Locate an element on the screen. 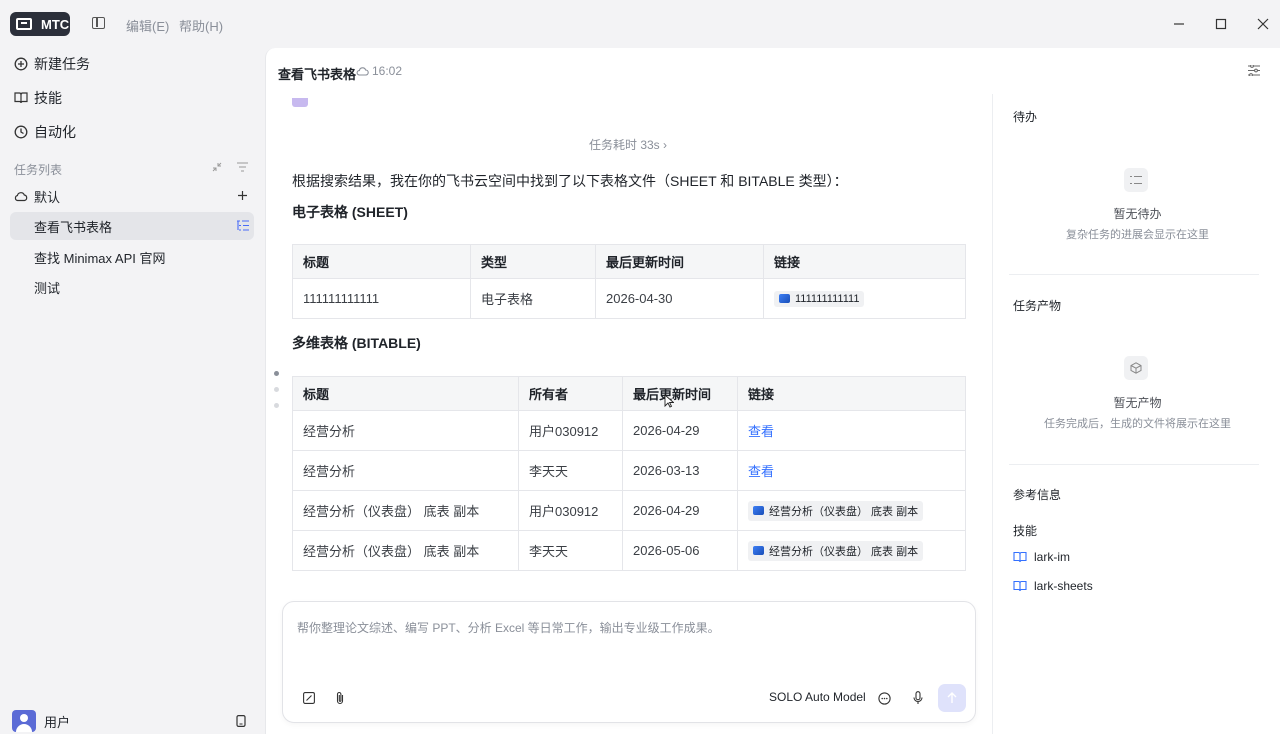 The height and width of the screenshot is (734, 1280). arrow-up-icon is located at coordinates (952, 697).